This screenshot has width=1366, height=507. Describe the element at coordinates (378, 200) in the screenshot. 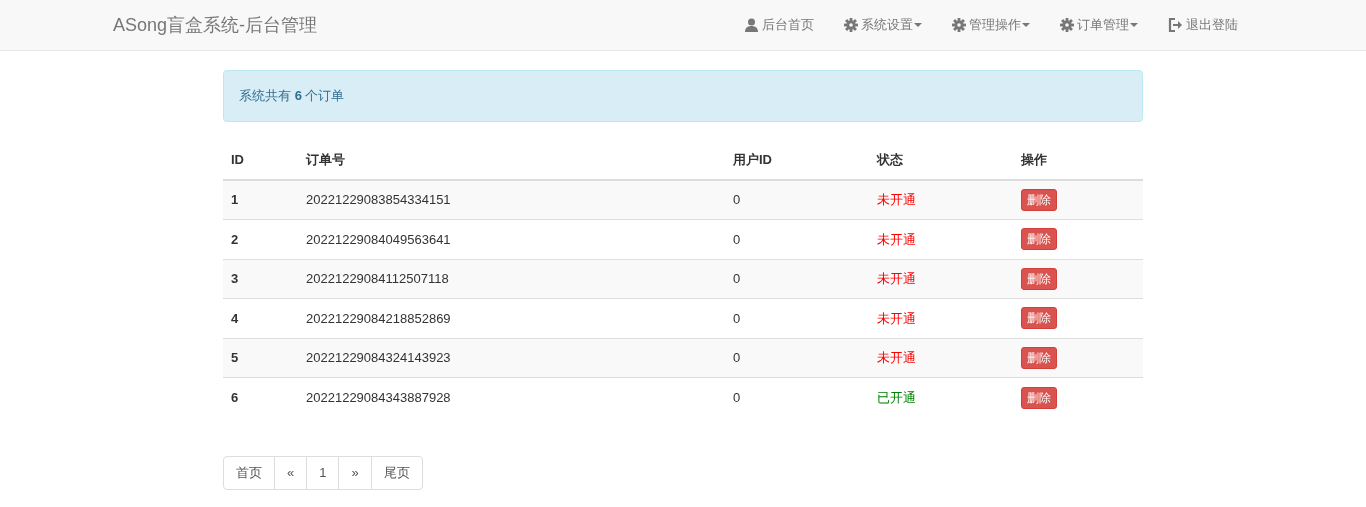

I see `order-number: 20221229083854334151` at that location.